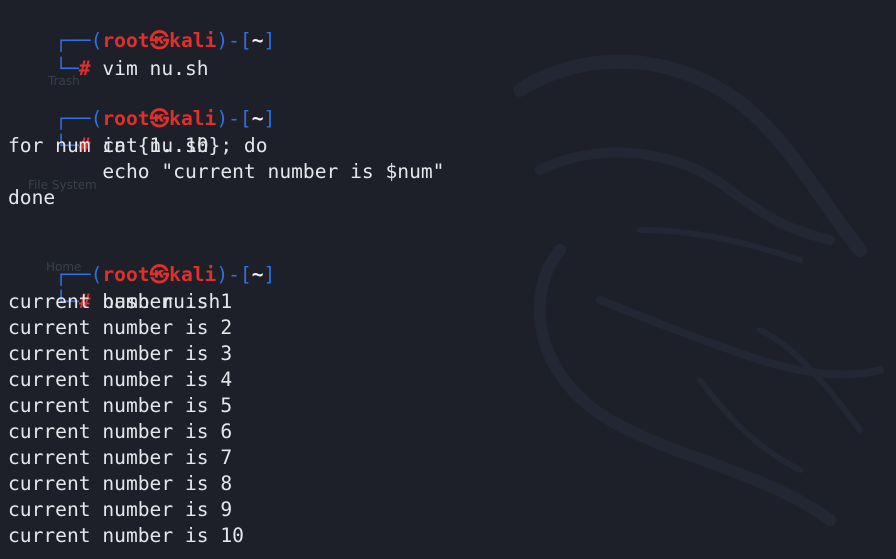 The height and width of the screenshot is (559, 896). Describe the element at coordinates (226, 171) in the screenshot. I see `output-line: echo "current number is $num"` at that location.